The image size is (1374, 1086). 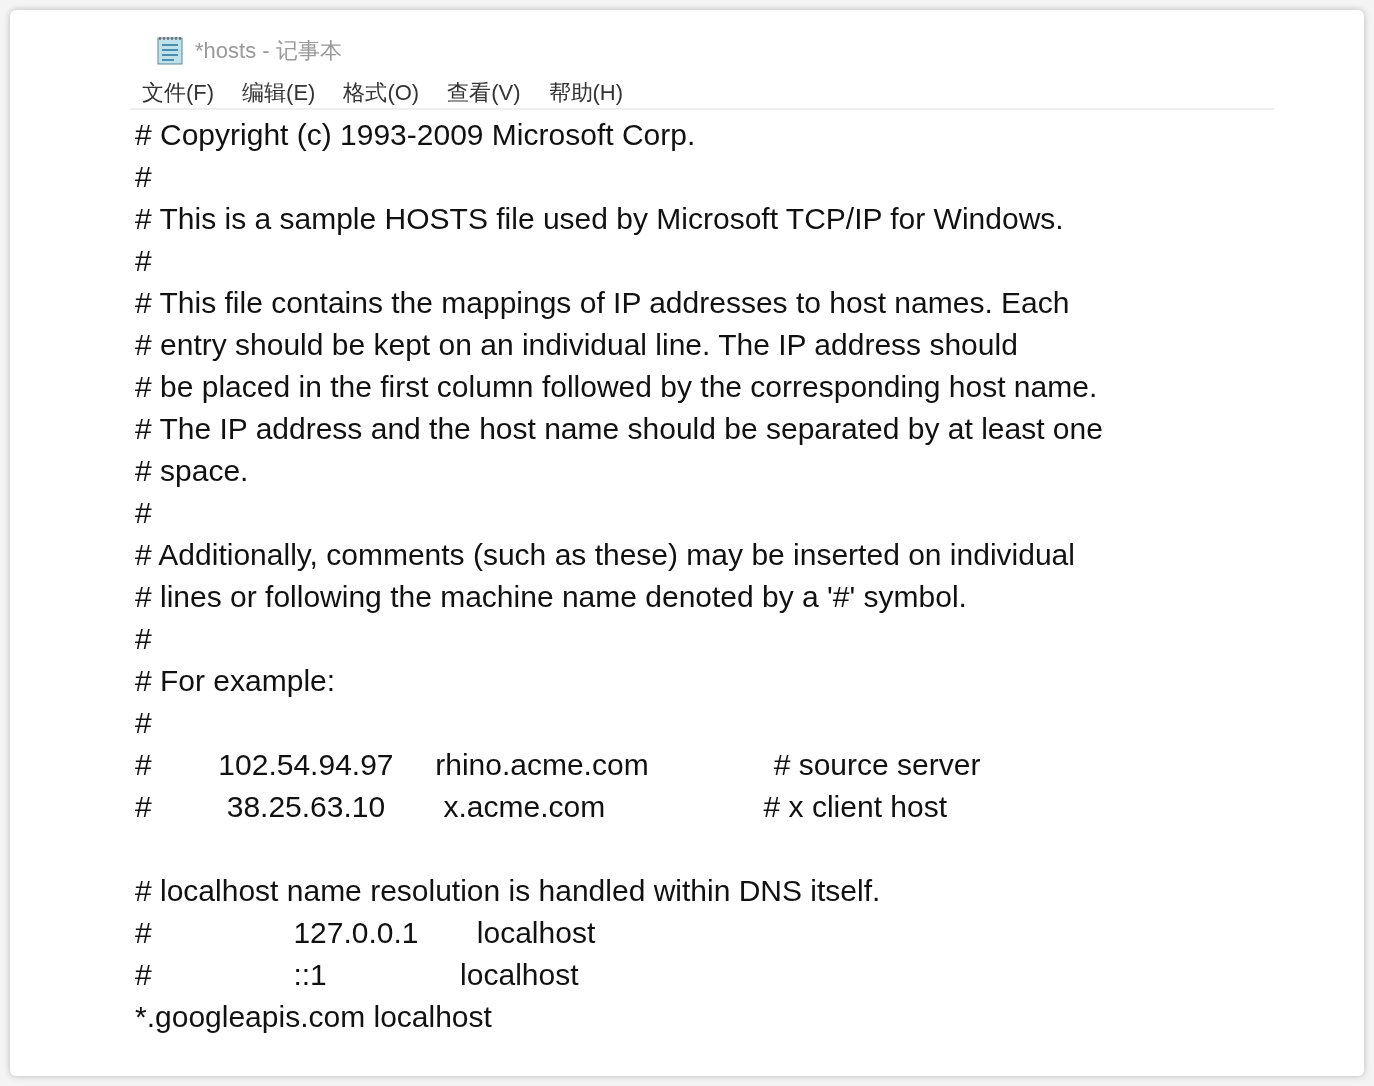 What do you see at coordinates (602, 302) in the screenshot?
I see `text-line: # This file contains the mappings of IP addresses to host names. Each` at bounding box center [602, 302].